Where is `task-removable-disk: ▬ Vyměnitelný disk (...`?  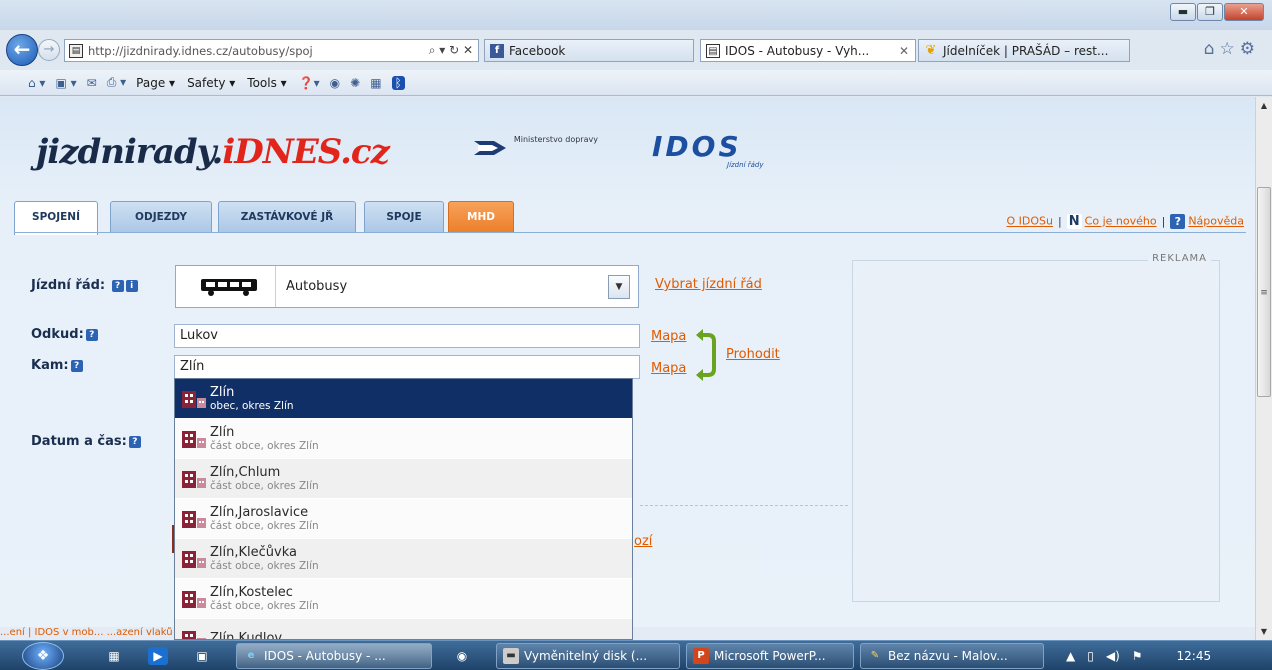
task-removable-disk: ▬ Vyměnitelný disk (... is located at coordinates (588, 656).